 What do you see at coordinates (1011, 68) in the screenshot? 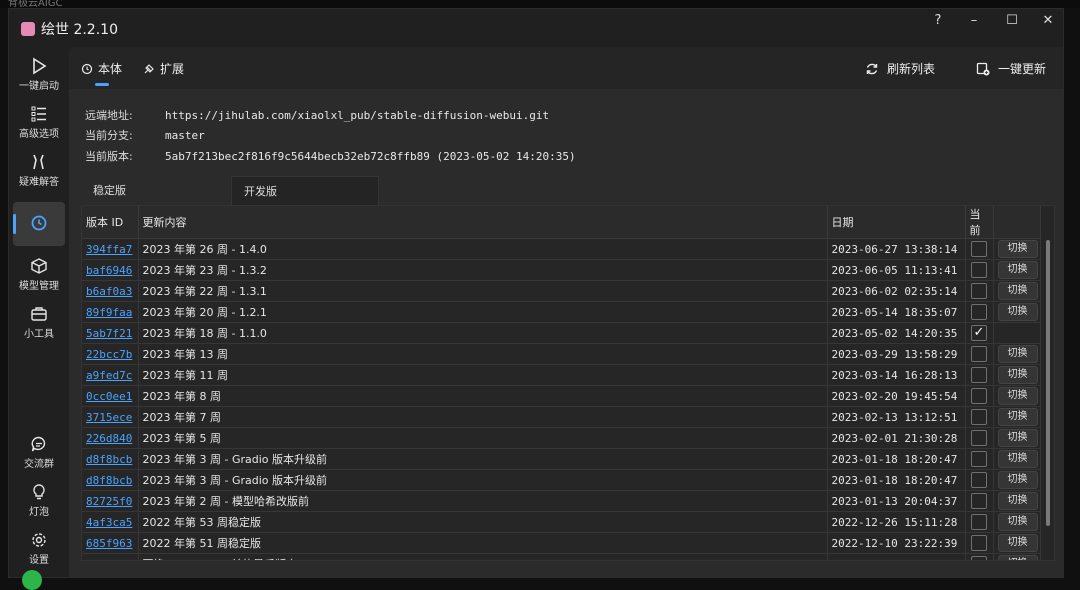
I see `one-click-update-button: 一键更新` at bounding box center [1011, 68].